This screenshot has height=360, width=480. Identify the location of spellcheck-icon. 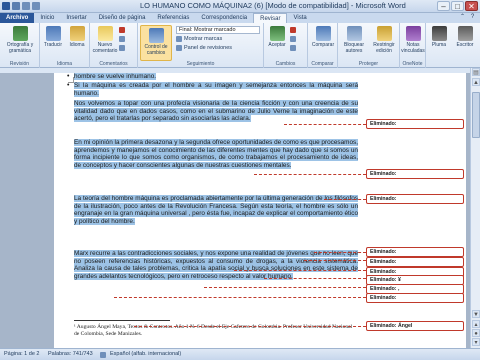
(20, 33).